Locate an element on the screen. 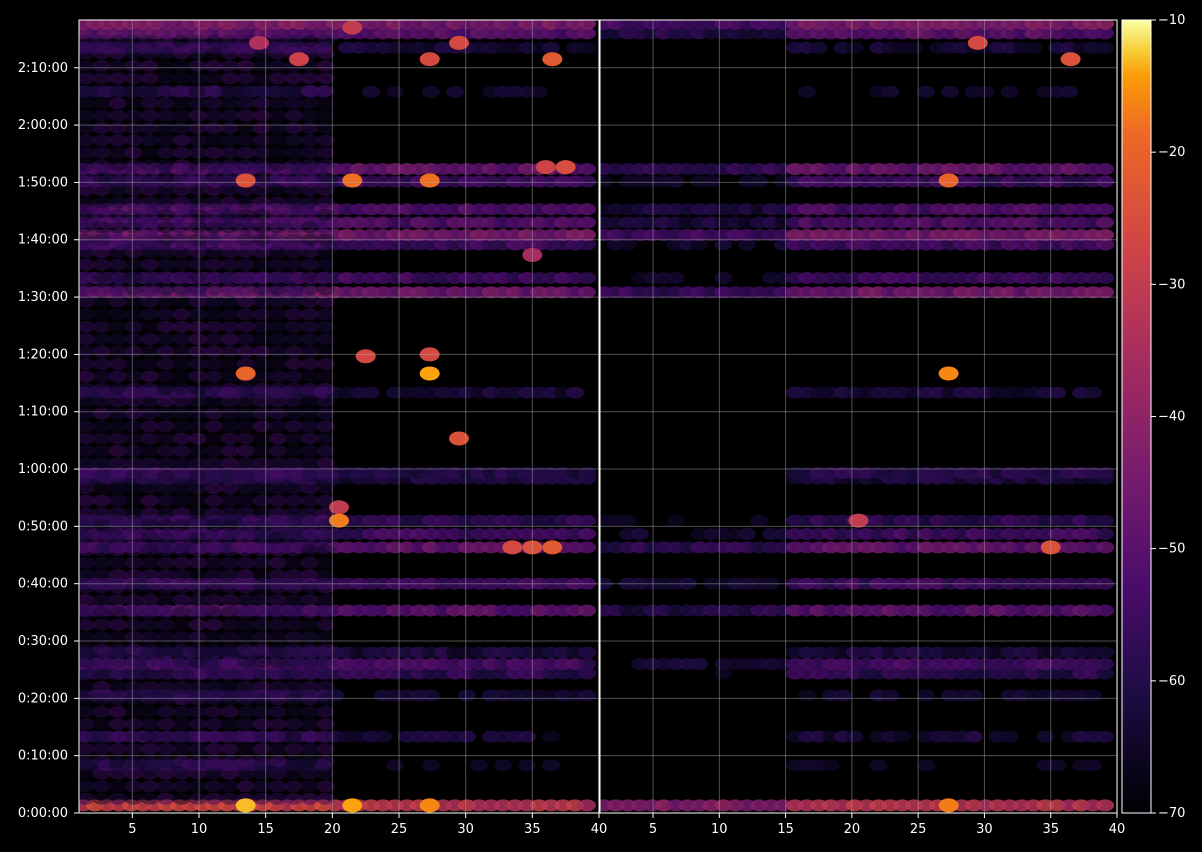  x-tick-label: 35 is located at coordinates (532, 829).